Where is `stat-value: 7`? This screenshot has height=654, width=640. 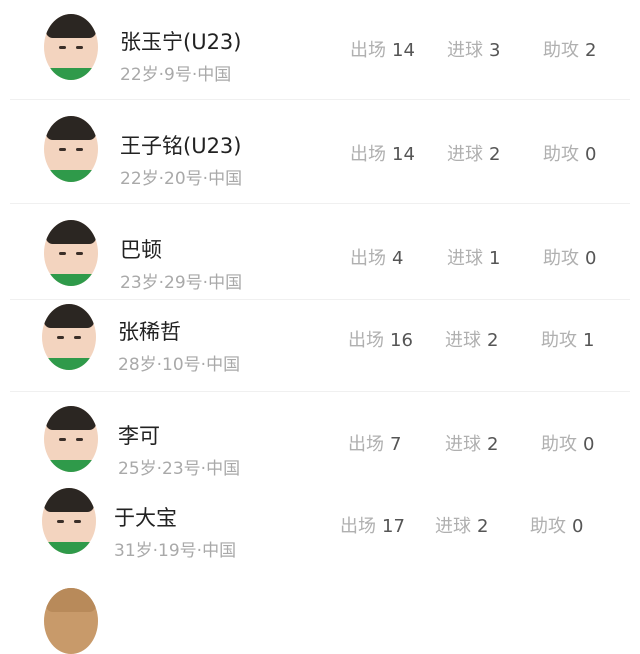
stat-value: 7 is located at coordinates (396, 444).